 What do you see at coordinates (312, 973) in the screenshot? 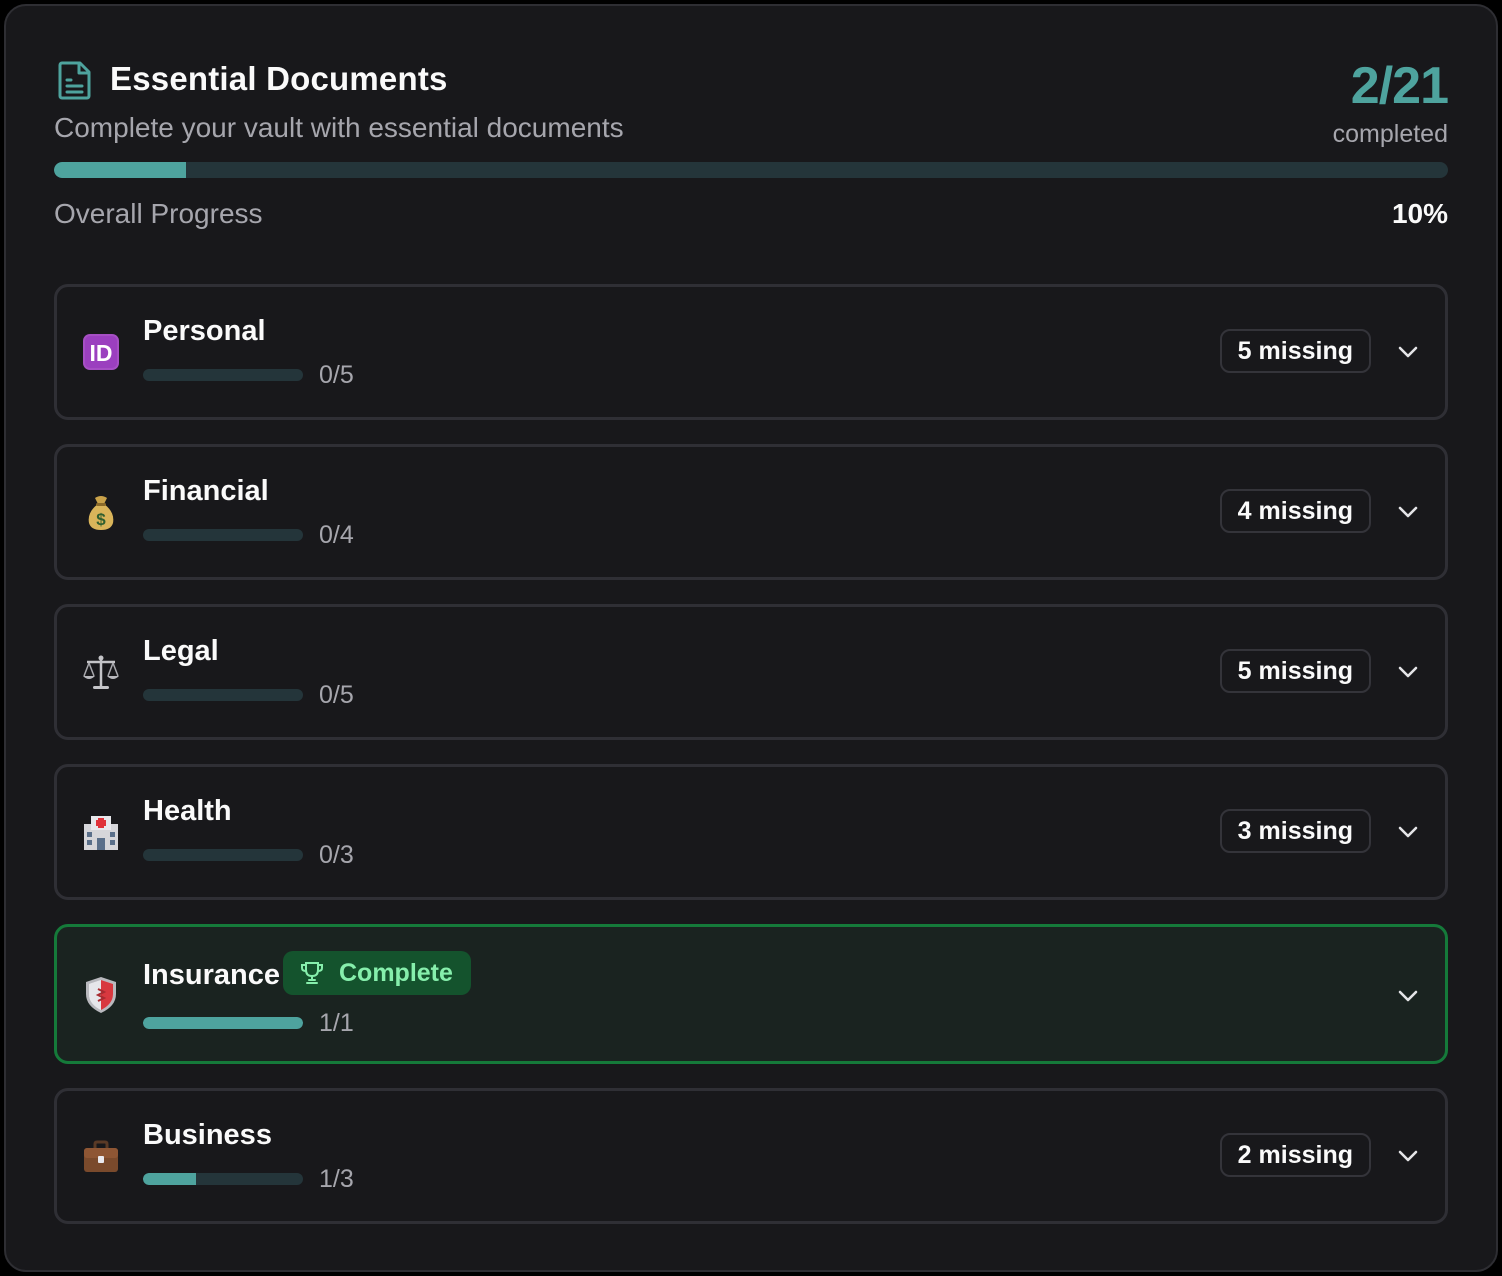
I see `trophy-icon` at bounding box center [312, 973].